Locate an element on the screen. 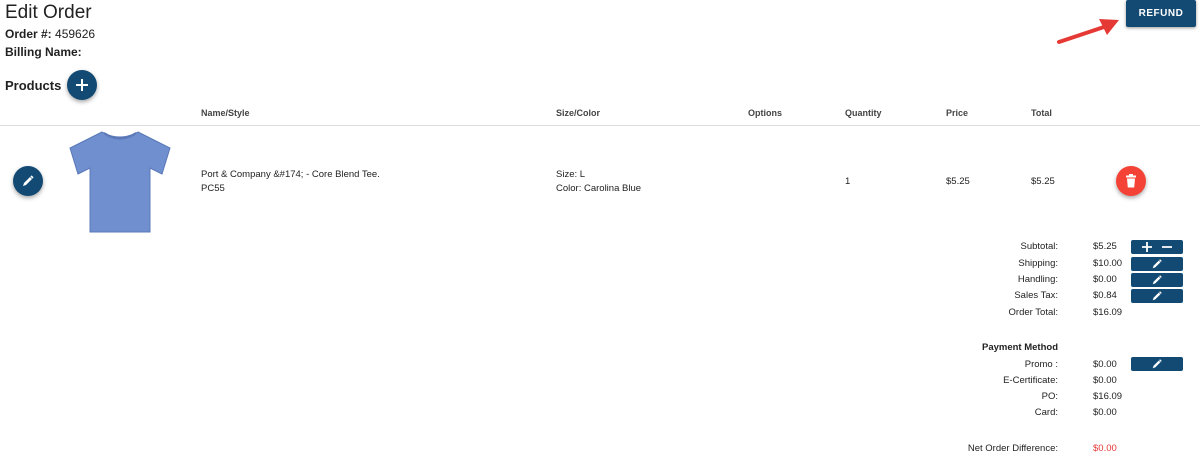  card-label: Card: is located at coordinates (1046, 412).